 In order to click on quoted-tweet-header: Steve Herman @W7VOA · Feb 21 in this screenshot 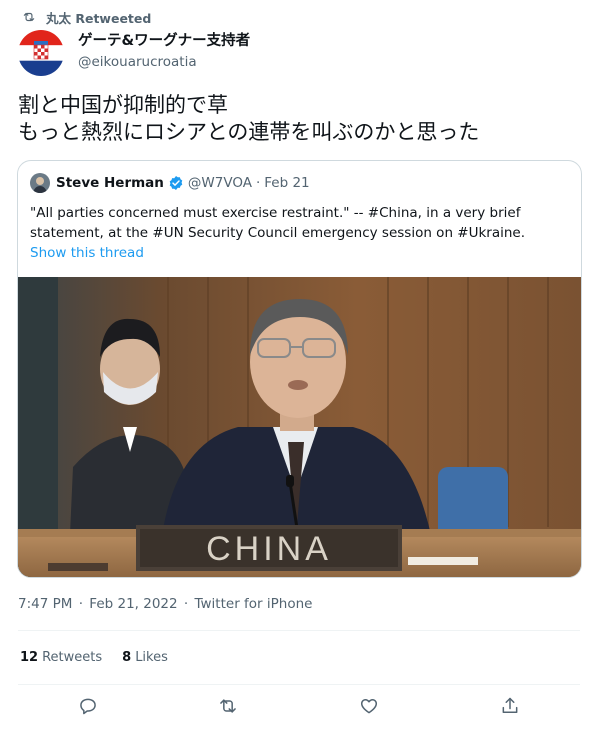, I will do `click(170, 183)`.